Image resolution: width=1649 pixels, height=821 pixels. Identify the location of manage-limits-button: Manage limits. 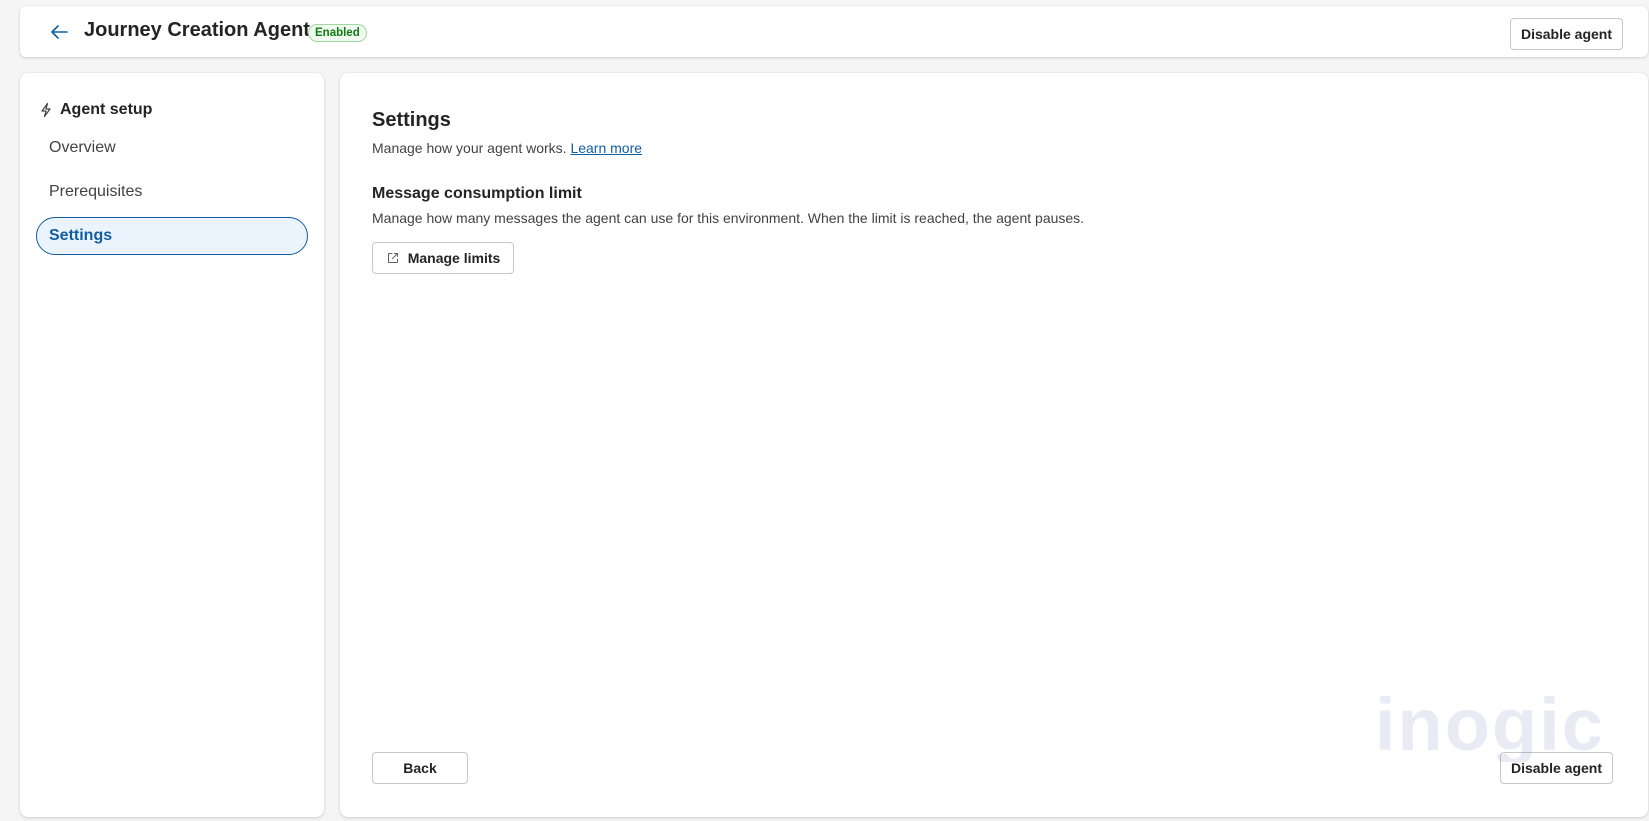
(443, 258).